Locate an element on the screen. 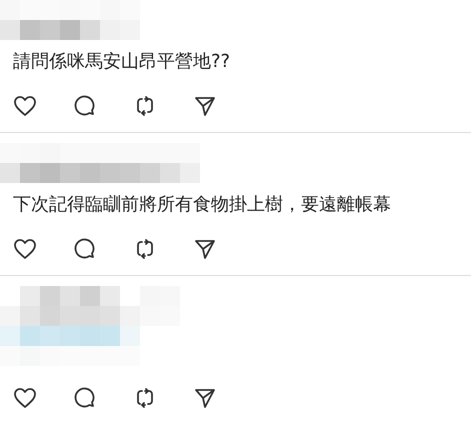  comment-text: 下次記得臨瞓前將所有食物掛上樹，要遠離帳幕 is located at coordinates (202, 205).